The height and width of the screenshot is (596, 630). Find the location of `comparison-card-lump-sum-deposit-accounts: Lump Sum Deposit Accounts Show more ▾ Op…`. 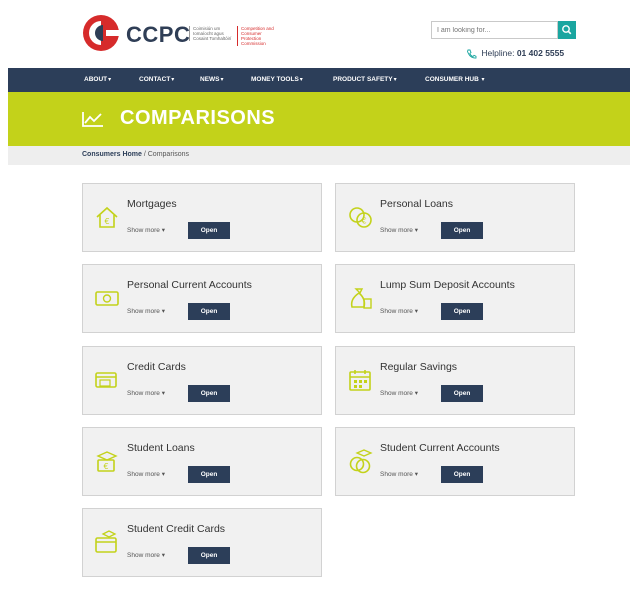

comparison-card-lump-sum-deposit-accounts: Lump Sum Deposit Accounts Show more ▾ Op… is located at coordinates (455, 298).